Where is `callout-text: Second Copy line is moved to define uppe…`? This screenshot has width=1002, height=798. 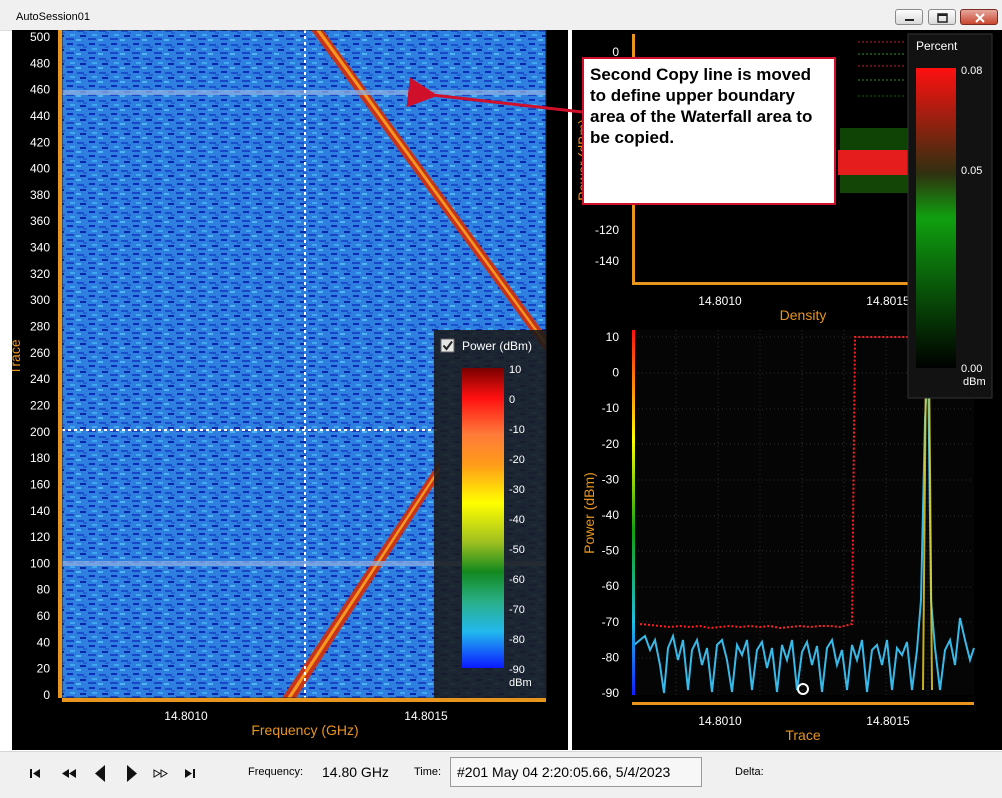
callout-text: Second Copy line is moved to define uppe… is located at coordinates (701, 106).